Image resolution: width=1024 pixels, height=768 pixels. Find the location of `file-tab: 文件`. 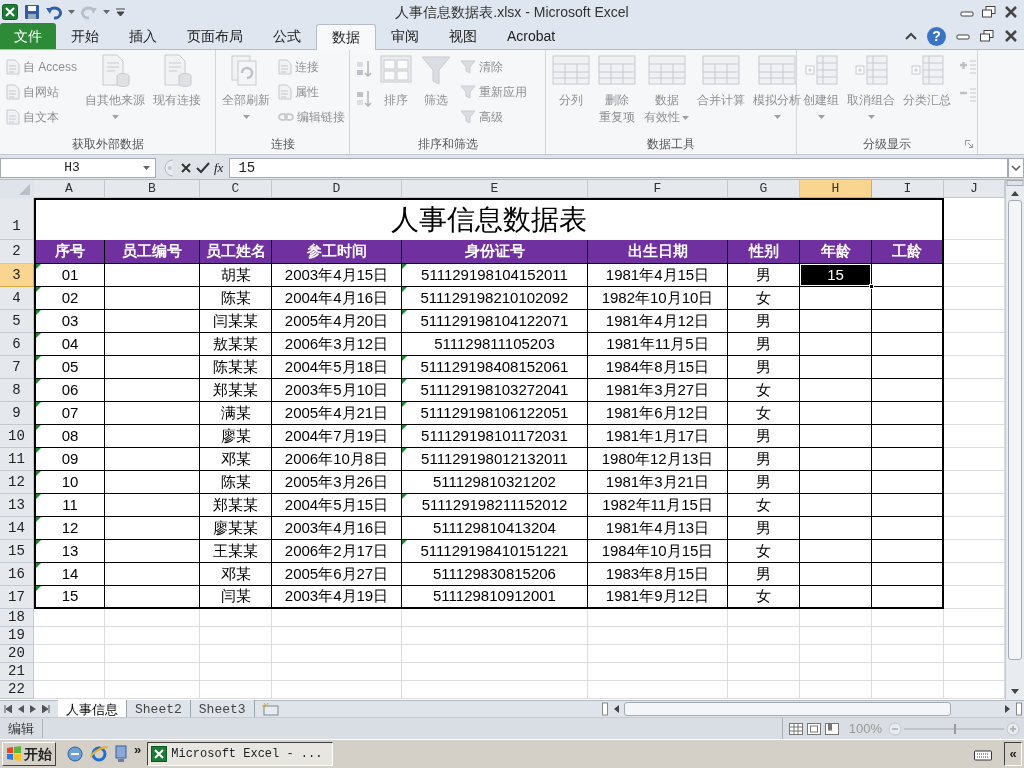

file-tab: 文件 is located at coordinates (28, 36).